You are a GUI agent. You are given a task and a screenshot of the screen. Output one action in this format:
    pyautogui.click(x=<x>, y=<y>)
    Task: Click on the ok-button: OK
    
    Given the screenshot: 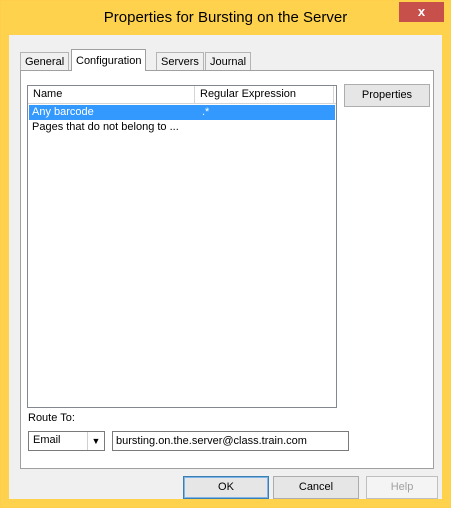 What is the action you would take?
    pyautogui.click(x=226, y=487)
    